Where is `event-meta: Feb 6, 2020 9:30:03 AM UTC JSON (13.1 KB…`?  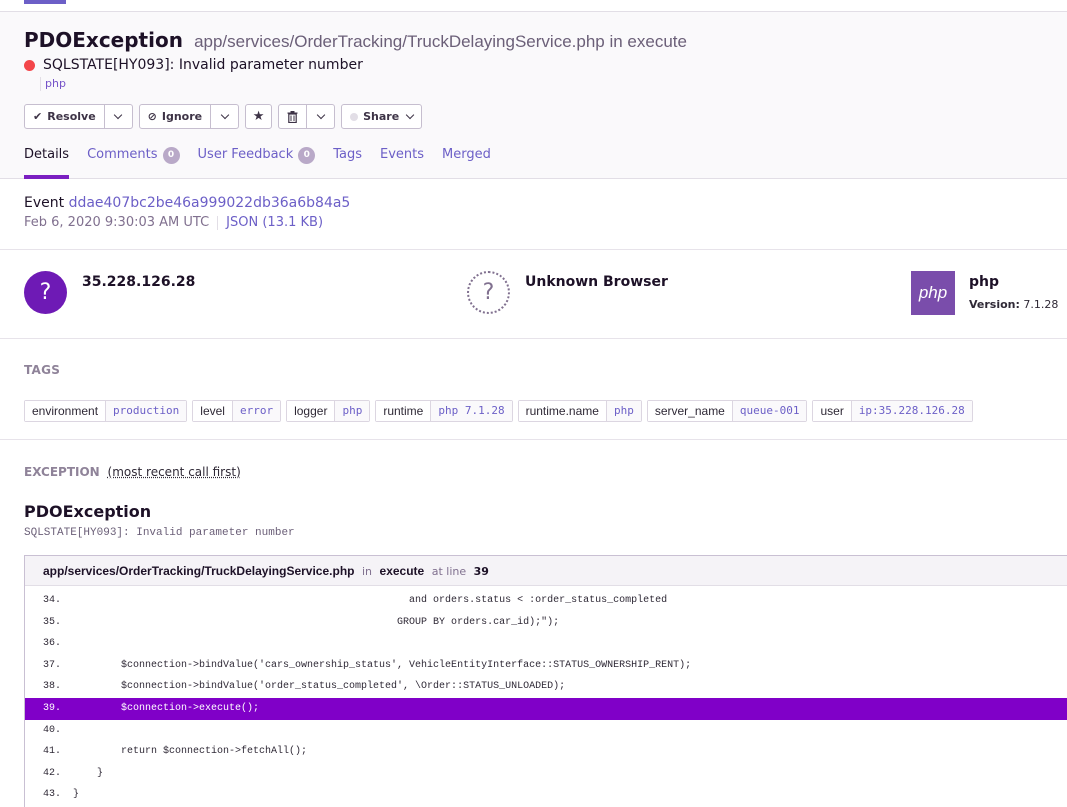
event-meta: Feb 6, 2020 9:30:03 AM UTC JSON (13.1 KB… is located at coordinates (173, 222).